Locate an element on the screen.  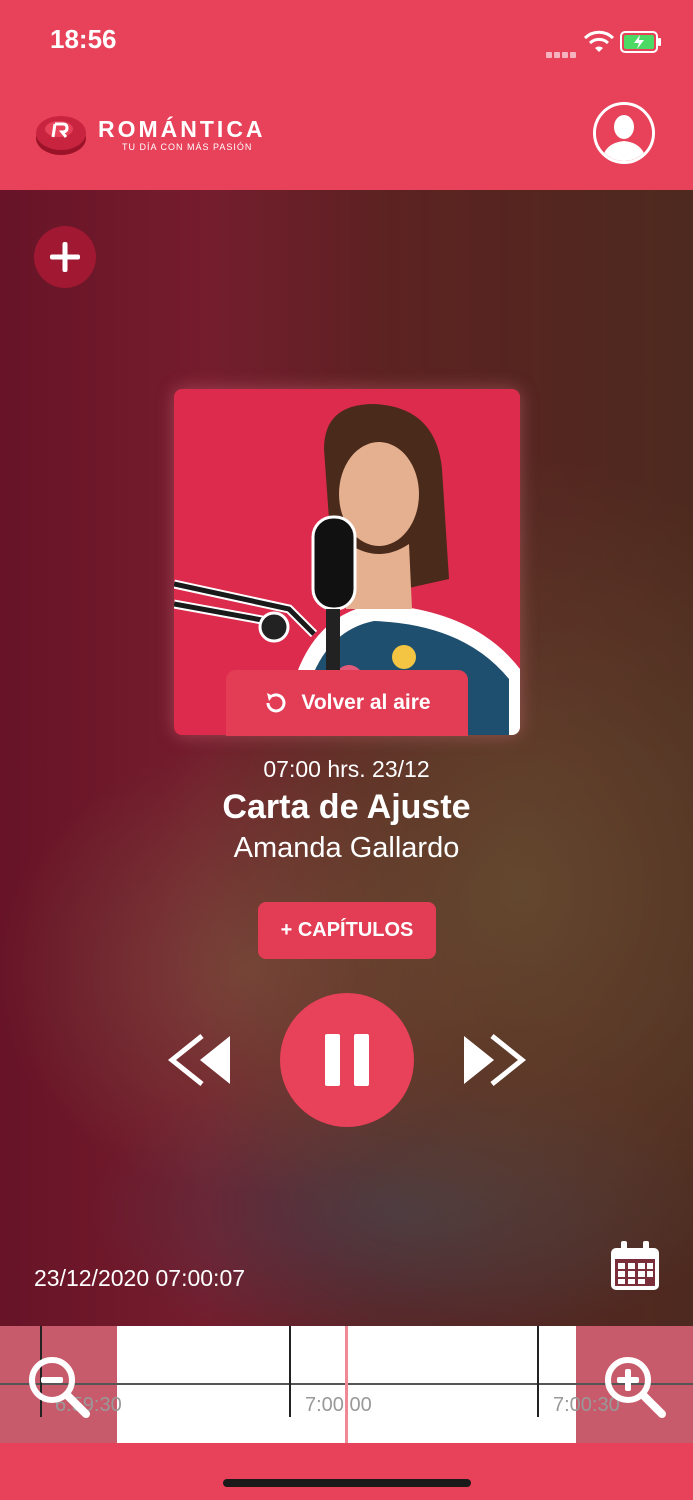
zoom-in-icon is located at coordinates (634, 1386).